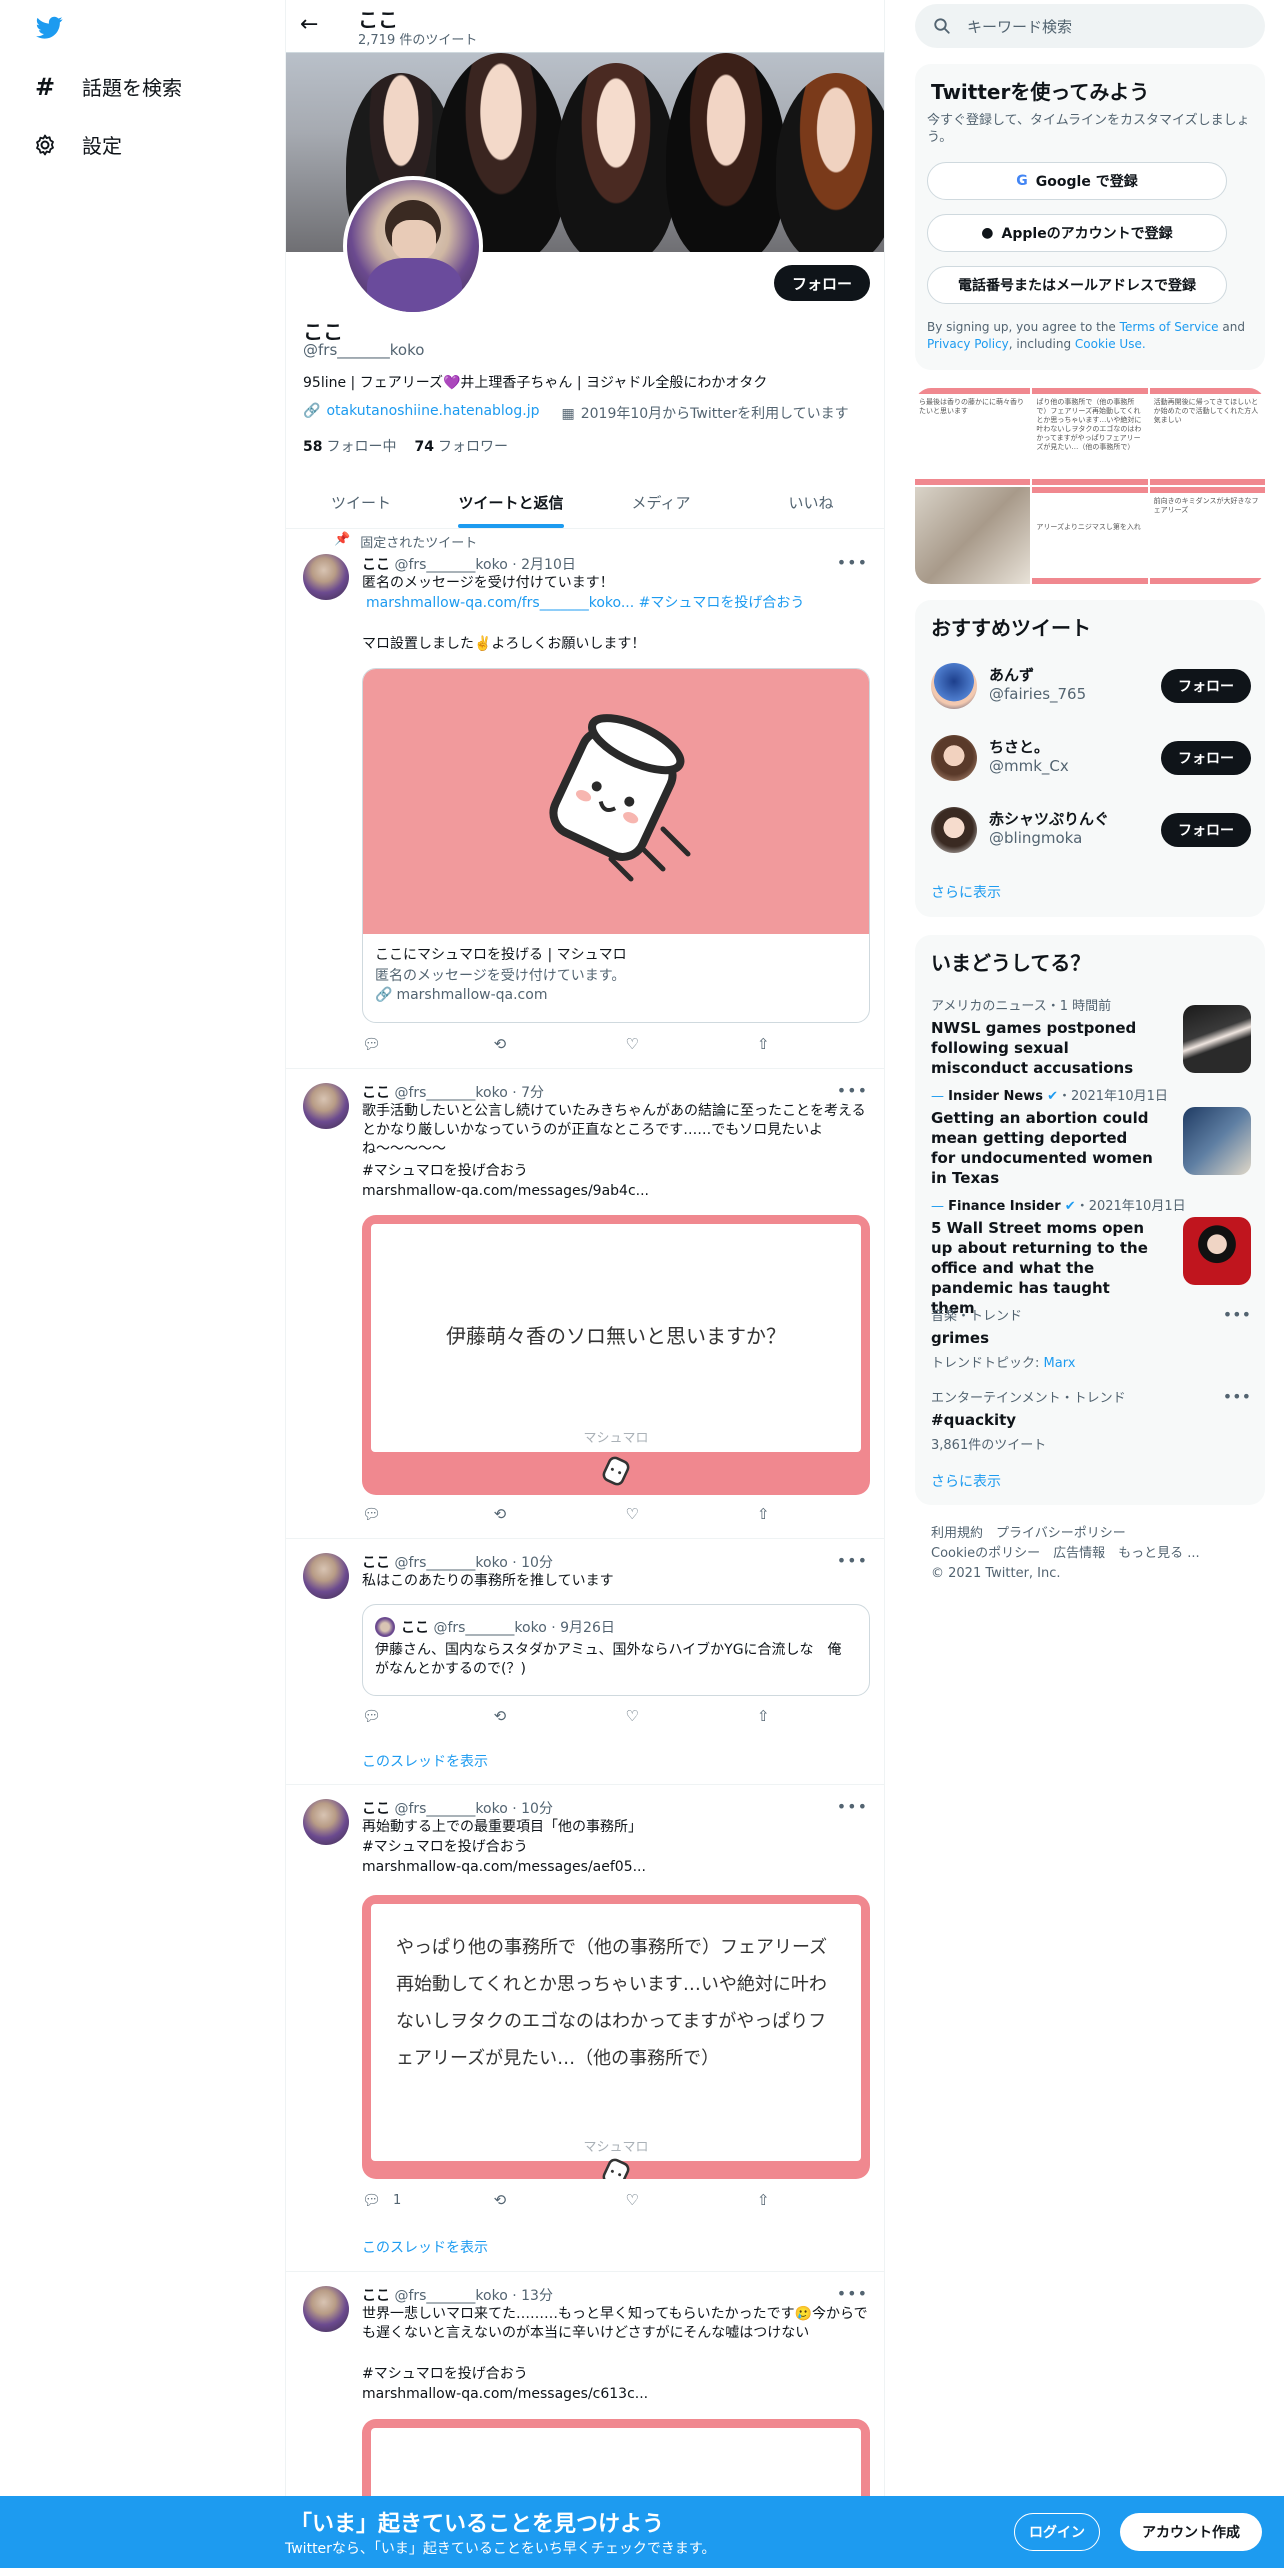 The width and height of the screenshot is (1284, 2568). What do you see at coordinates (1077, 285) in the screenshot?
I see `phone-email-signup-button: 電話番号またはメールアドレスで登録` at bounding box center [1077, 285].